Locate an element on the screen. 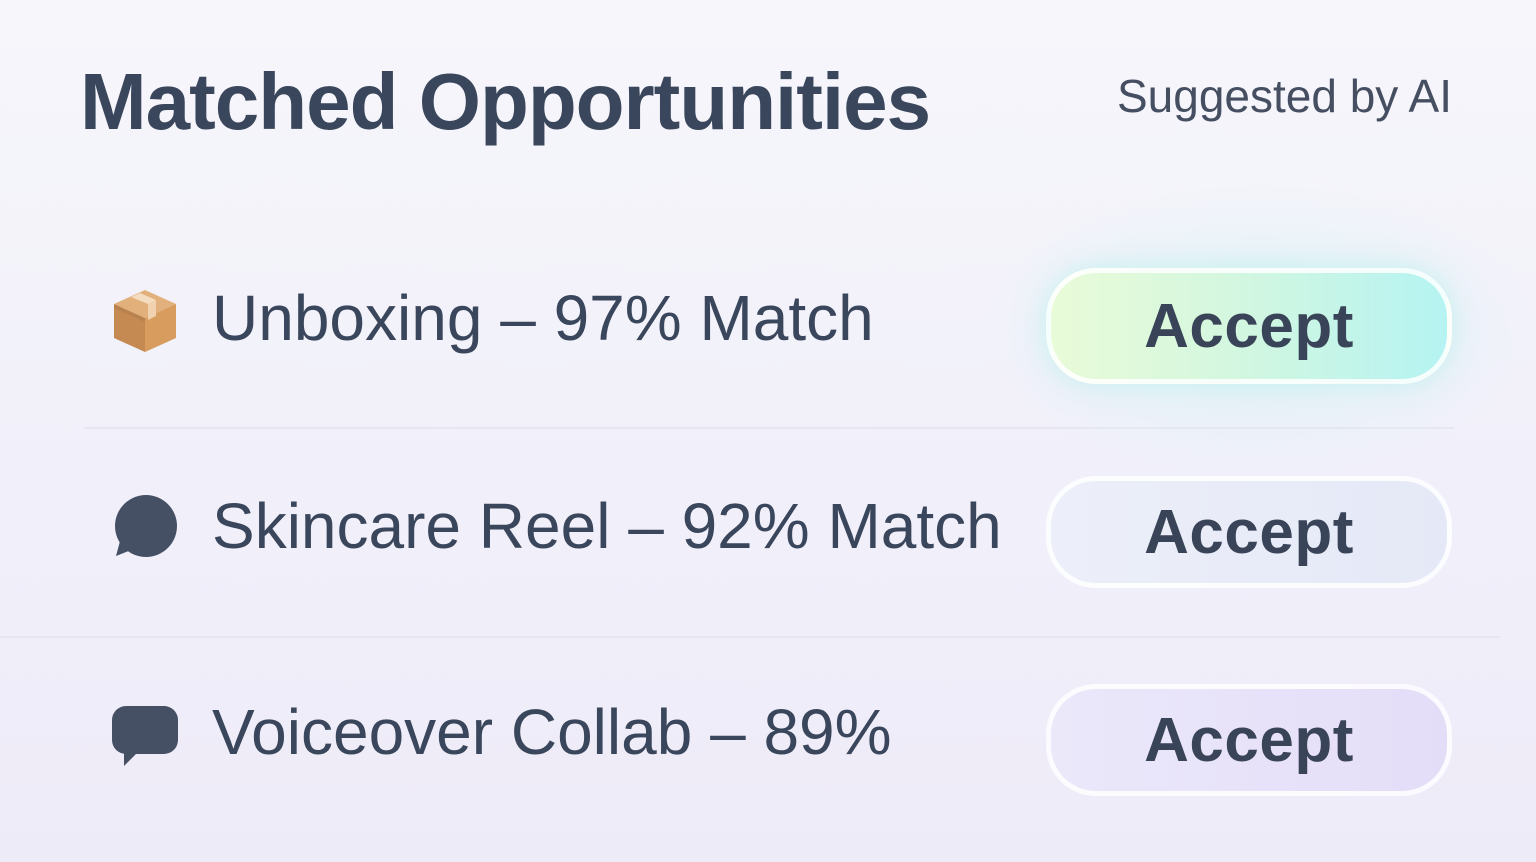 This screenshot has height=862, width=1536. chat-bubble-icon is located at coordinates (145, 735).